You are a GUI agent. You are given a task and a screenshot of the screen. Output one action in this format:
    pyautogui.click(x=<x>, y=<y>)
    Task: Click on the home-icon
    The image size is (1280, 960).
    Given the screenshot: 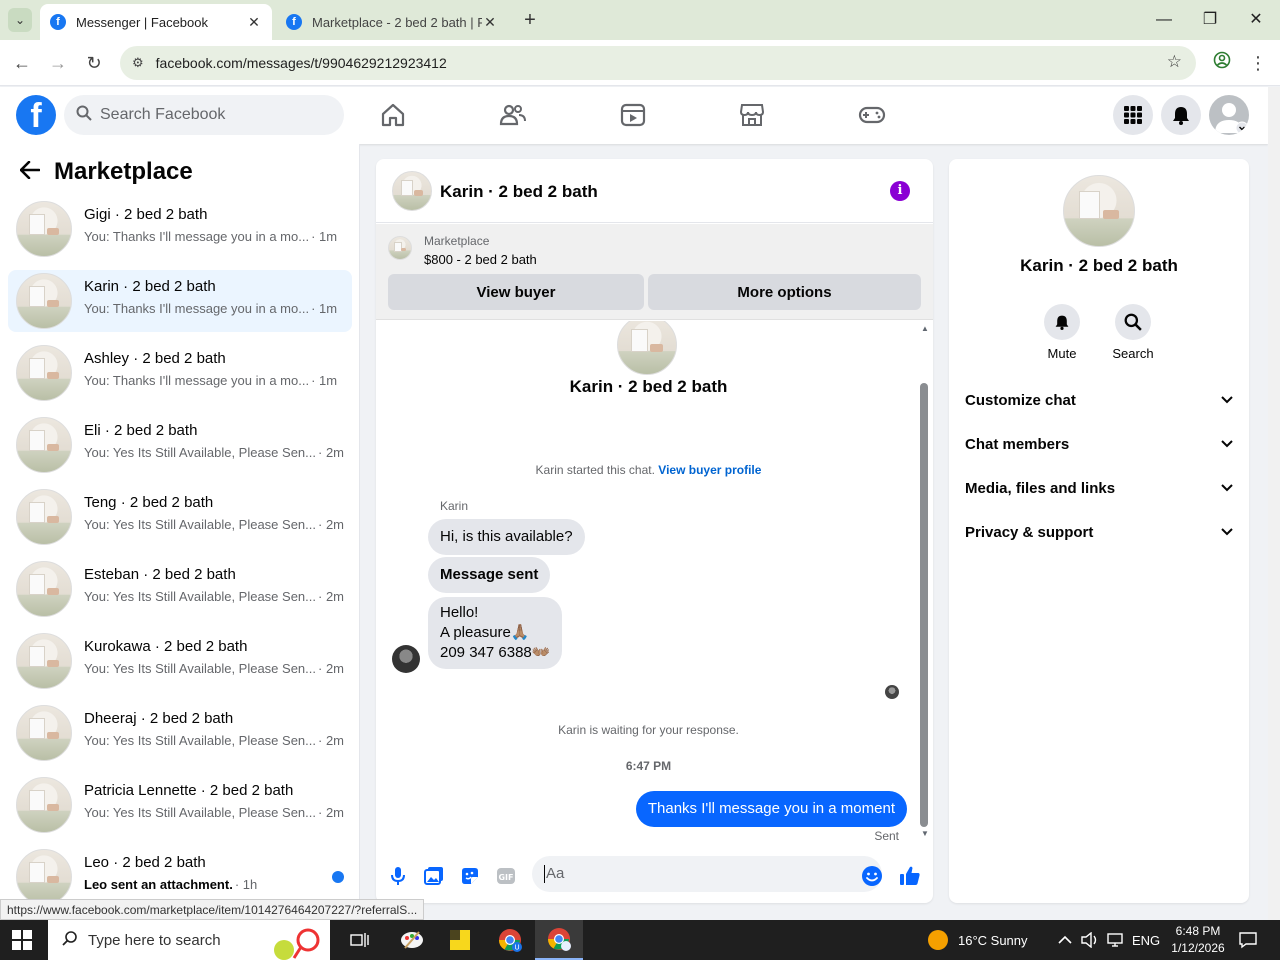 What is the action you would take?
    pyautogui.click(x=393, y=115)
    